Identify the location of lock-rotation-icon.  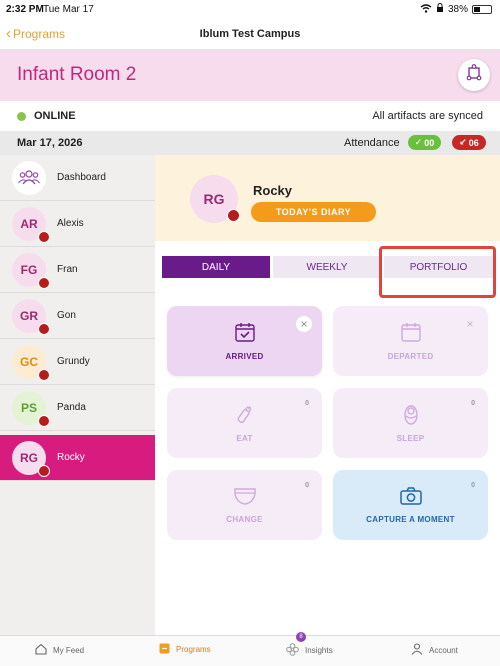
(440, 9).